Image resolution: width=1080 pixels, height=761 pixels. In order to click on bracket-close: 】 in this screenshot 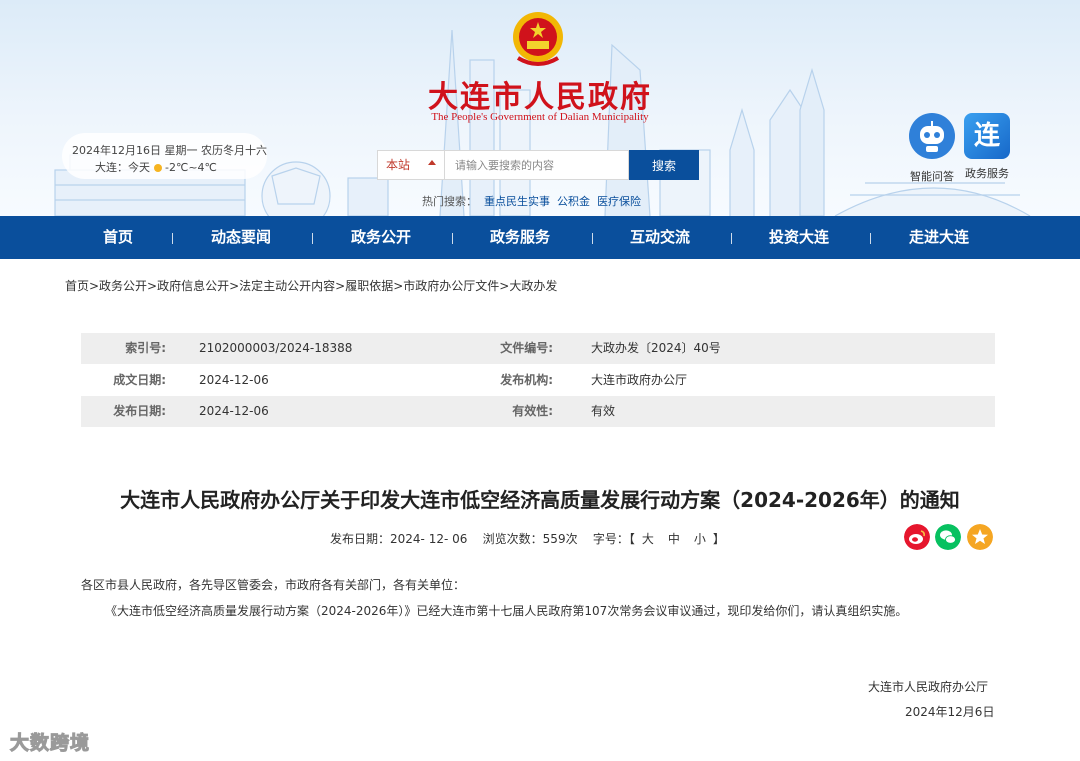, I will do `click(718, 539)`.